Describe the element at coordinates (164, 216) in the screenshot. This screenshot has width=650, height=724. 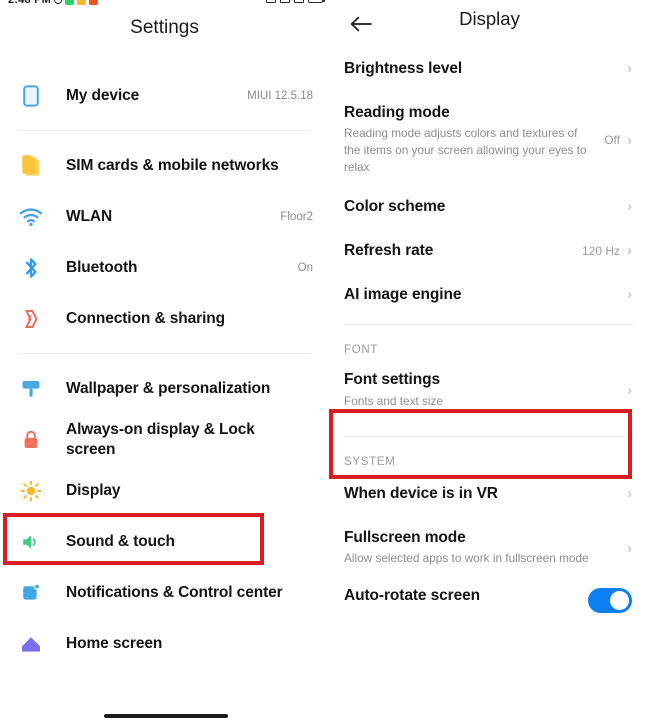
I see `sidebar-item-wlan: WLAN Floor2` at that location.